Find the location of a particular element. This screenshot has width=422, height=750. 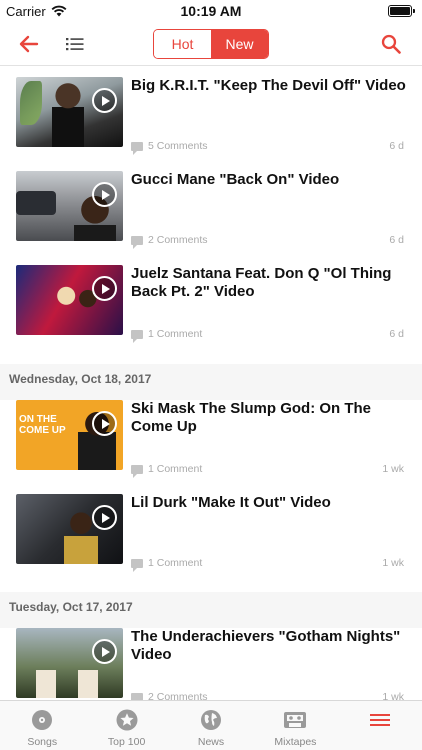

status-bar: Carrier 10:19 AM is located at coordinates (211, 11).